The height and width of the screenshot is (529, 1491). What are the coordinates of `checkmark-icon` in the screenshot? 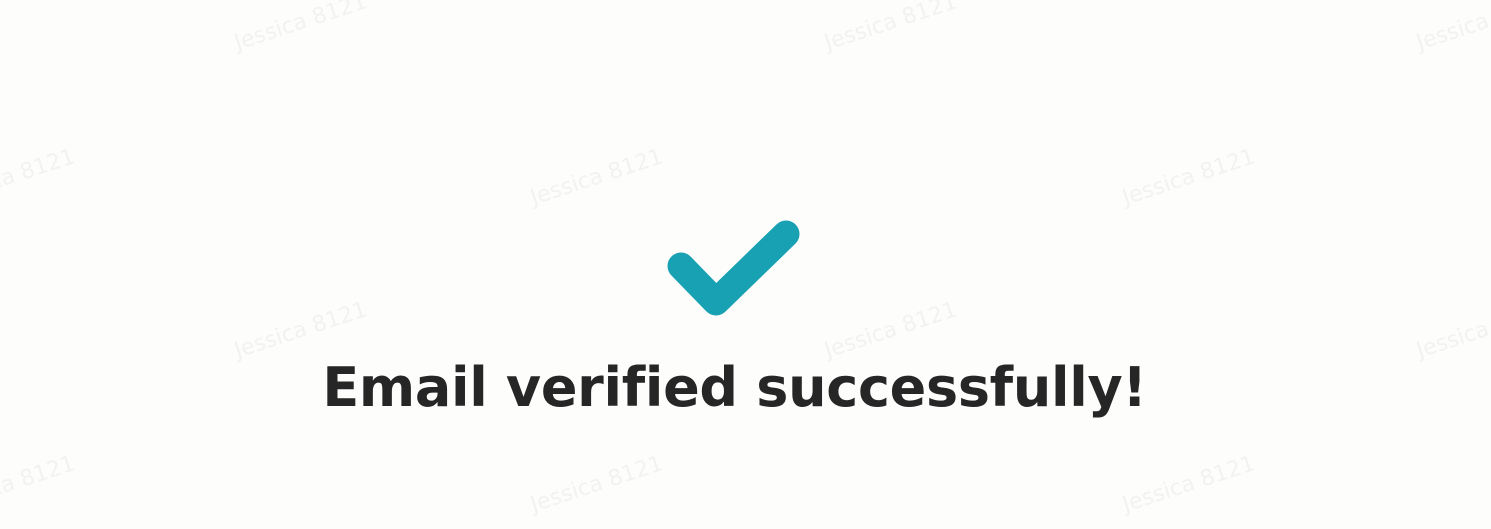 It's located at (733, 268).